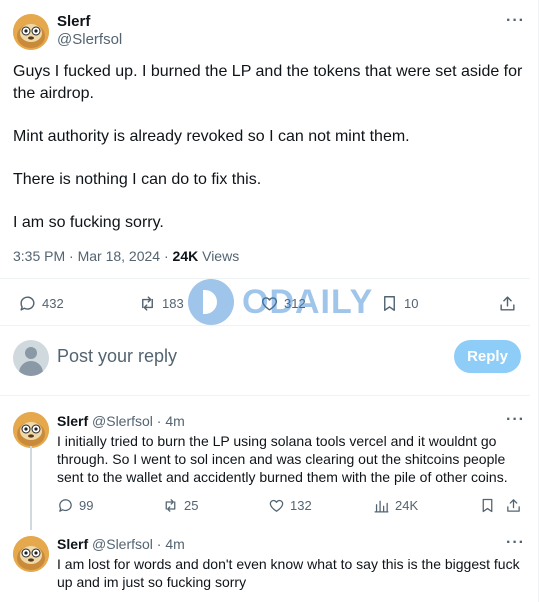  What do you see at coordinates (308, 301) in the screenshot?
I see `watermark-text: ODAILY` at bounding box center [308, 301].